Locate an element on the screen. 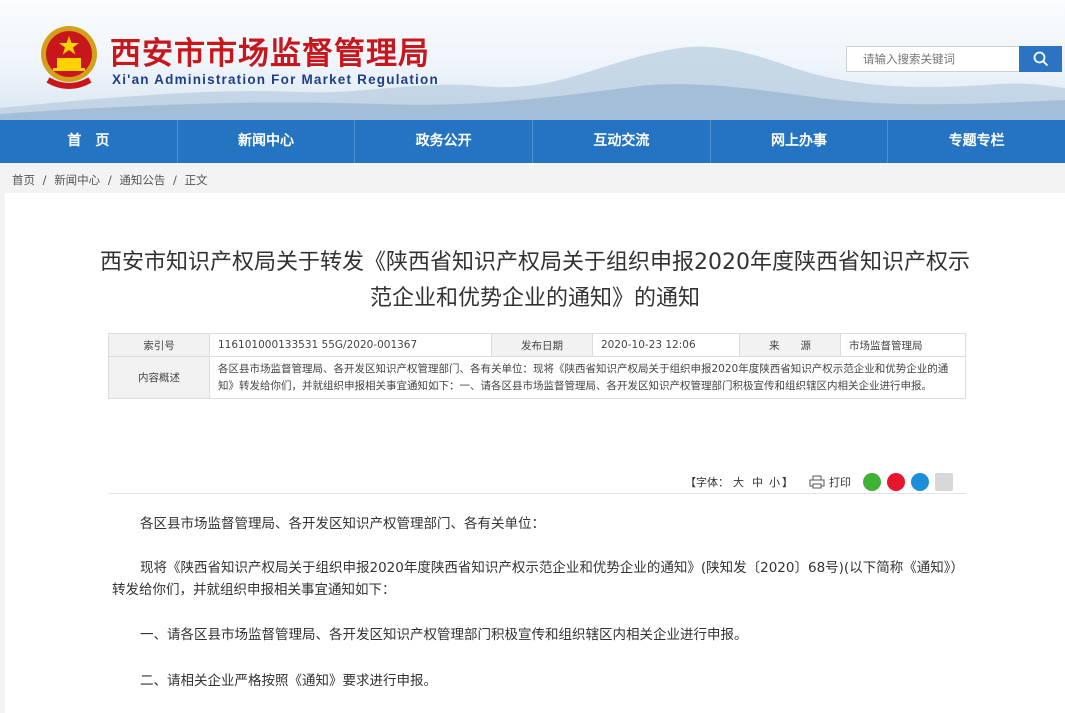  index-value: 116101000133531 55G/2020-001367 is located at coordinates (350, 345).